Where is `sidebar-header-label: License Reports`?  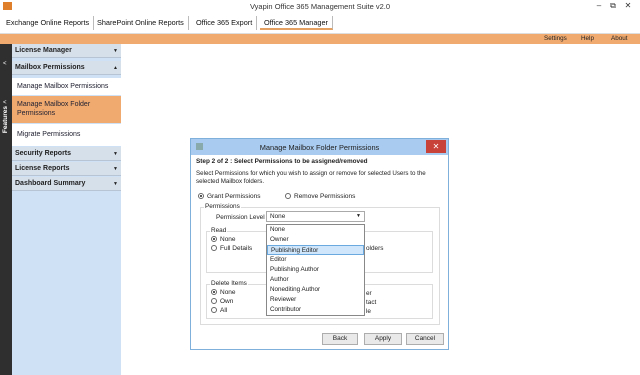
sidebar-header-label: License Reports is located at coordinates (42, 168).